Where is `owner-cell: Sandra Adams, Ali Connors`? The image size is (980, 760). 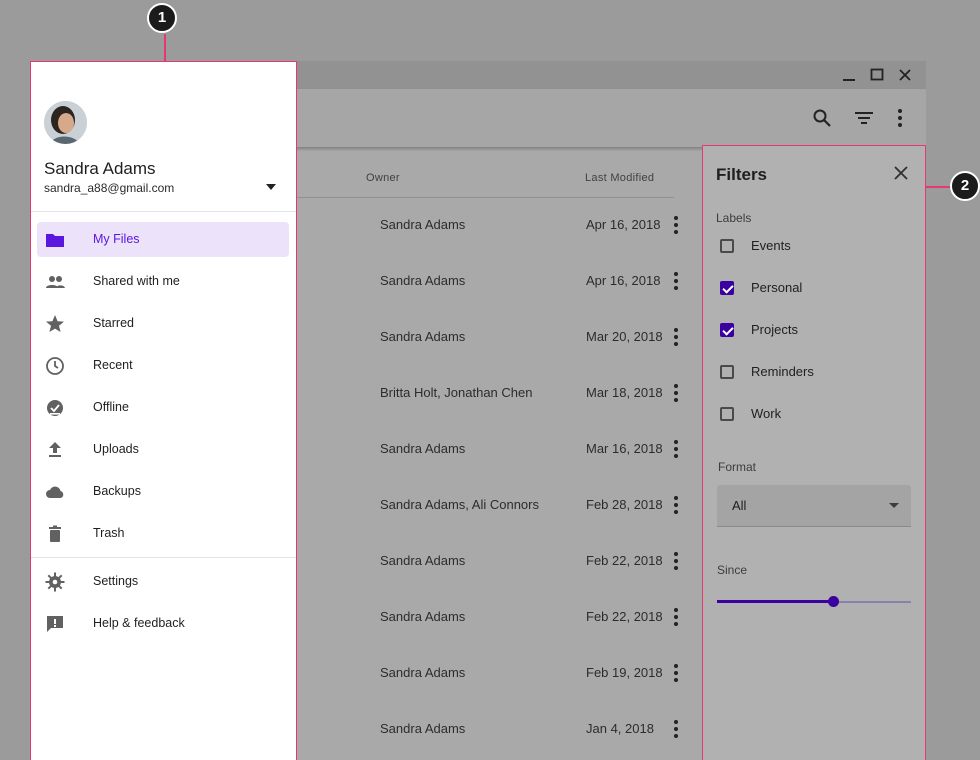 owner-cell: Sandra Adams, Ali Connors is located at coordinates (459, 504).